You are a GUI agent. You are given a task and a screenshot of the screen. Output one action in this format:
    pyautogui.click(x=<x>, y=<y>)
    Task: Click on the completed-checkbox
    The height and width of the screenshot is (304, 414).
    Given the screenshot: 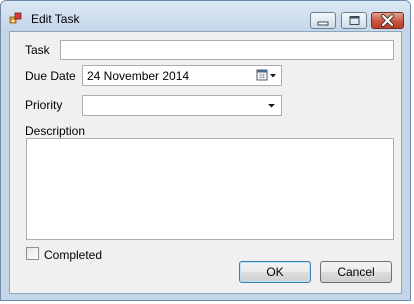 What is the action you would take?
    pyautogui.click(x=32, y=253)
    